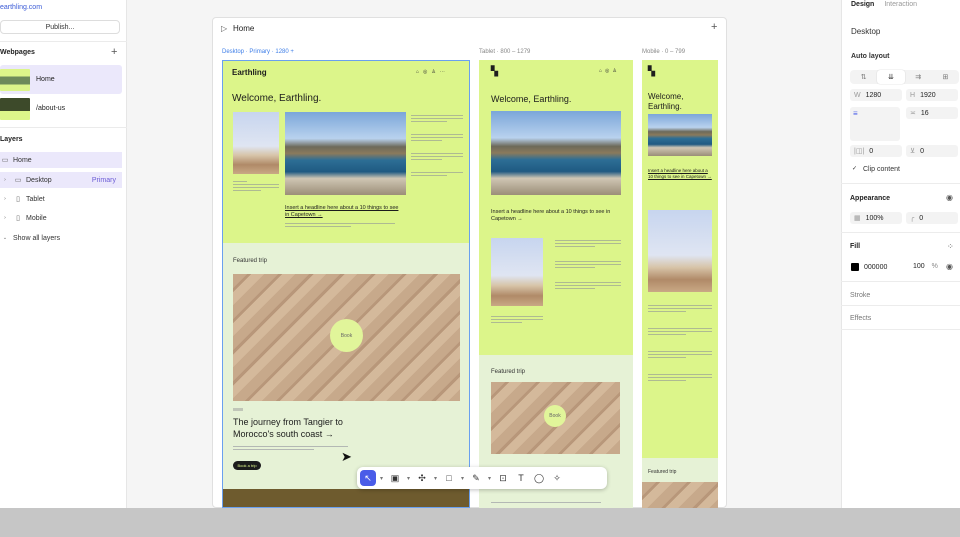 The width and height of the screenshot is (960, 537). What do you see at coordinates (5, 238) in the screenshot?
I see `chevron-down-icon: ⌄` at bounding box center [5, 238].